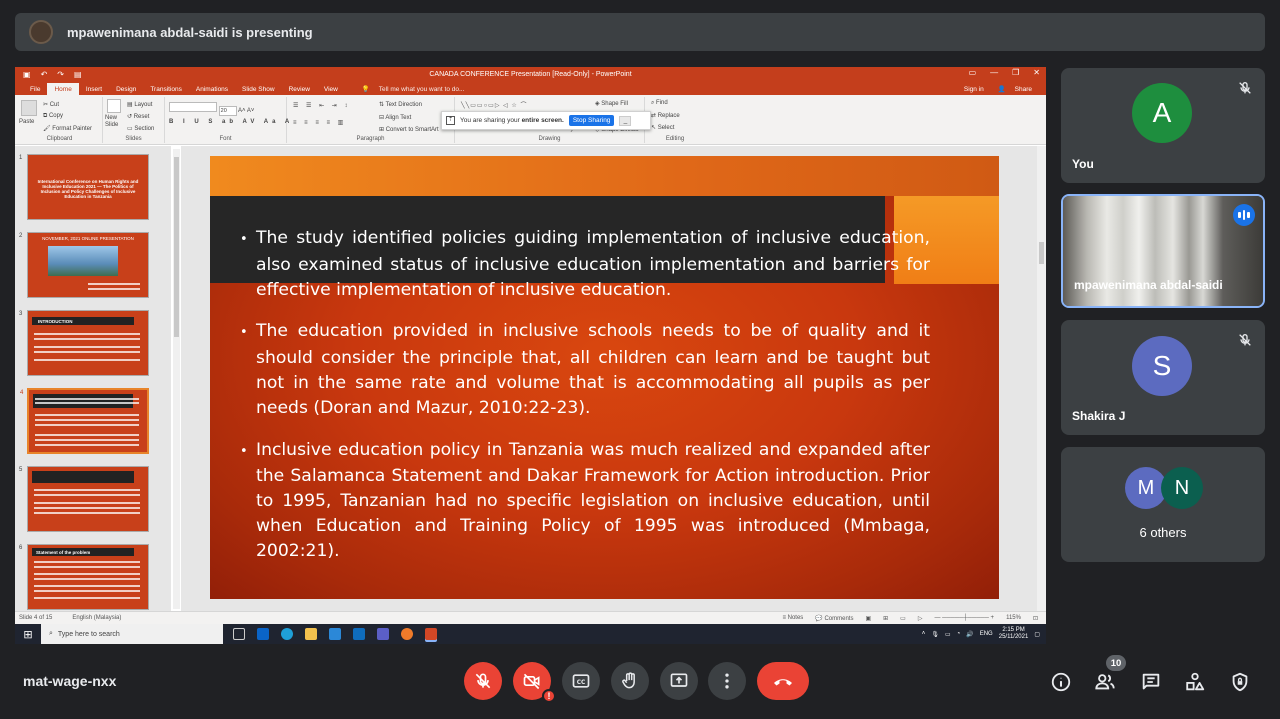 Image resolution: width=1280 pixels, height=719 pixels. I want to click on sign-in-link: Sign in, so click(974, 89).